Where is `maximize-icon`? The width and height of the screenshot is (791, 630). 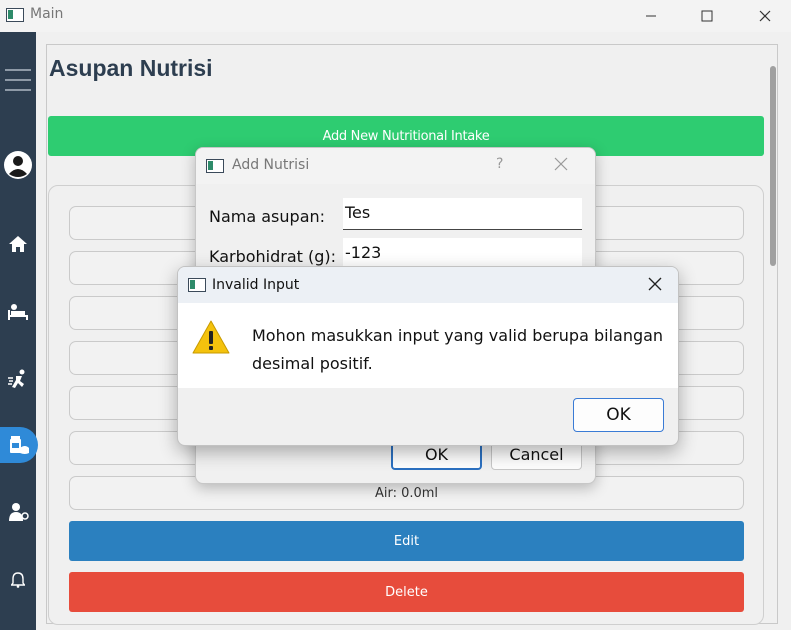
maximize-icon is located at coordinates (707, 16).